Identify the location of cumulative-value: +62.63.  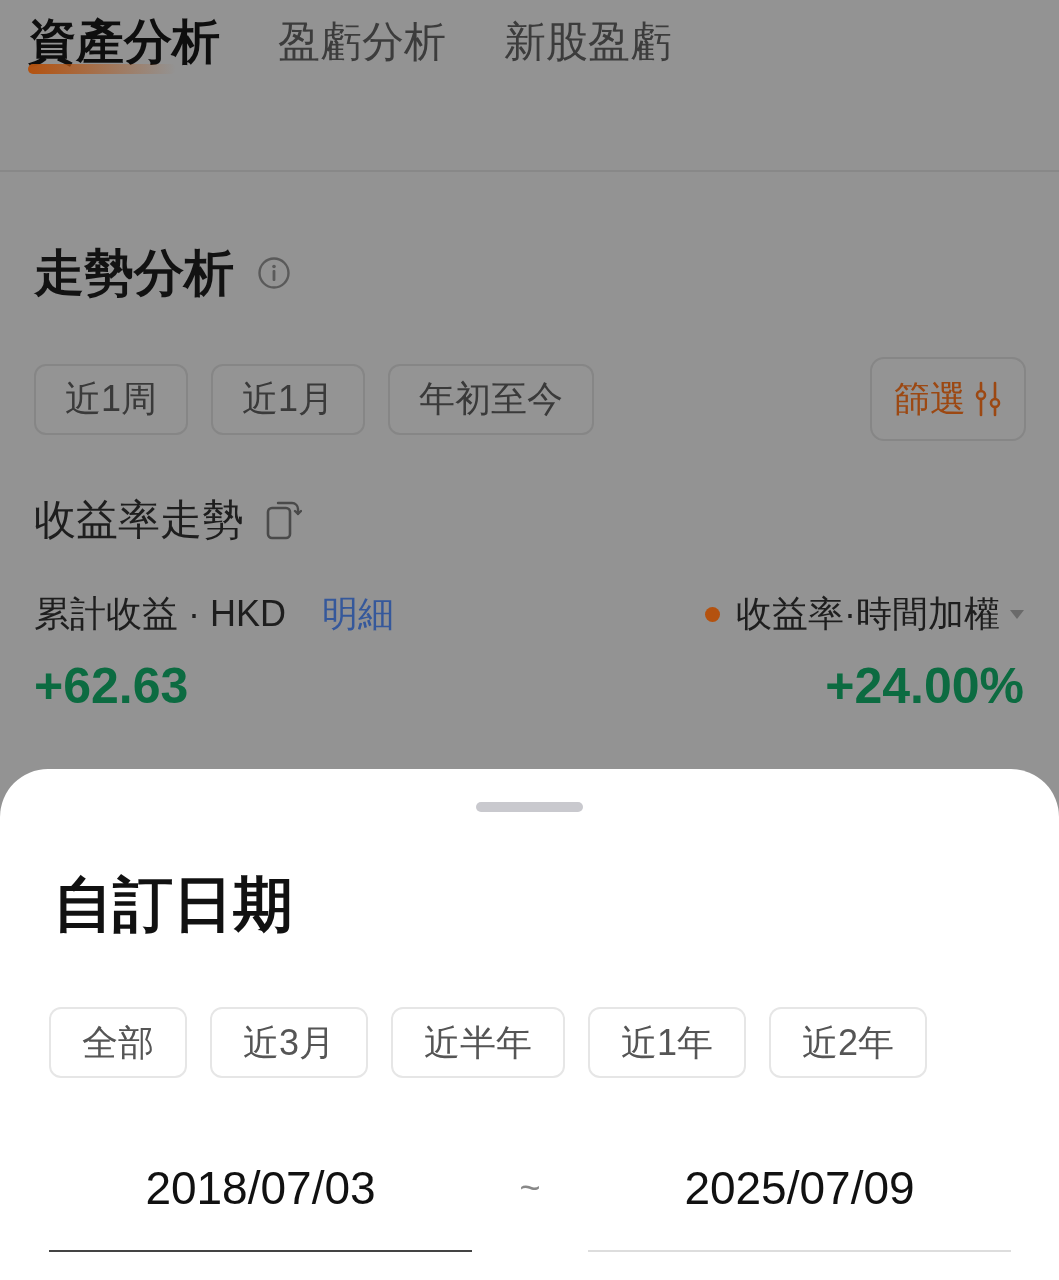
(111, 686).